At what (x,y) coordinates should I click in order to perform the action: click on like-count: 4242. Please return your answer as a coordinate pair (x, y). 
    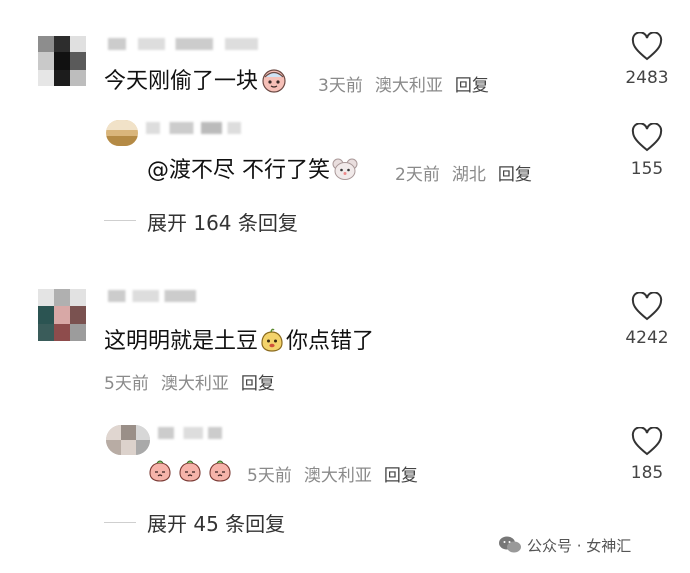
    Looking at the image, I should click on (647, 338).